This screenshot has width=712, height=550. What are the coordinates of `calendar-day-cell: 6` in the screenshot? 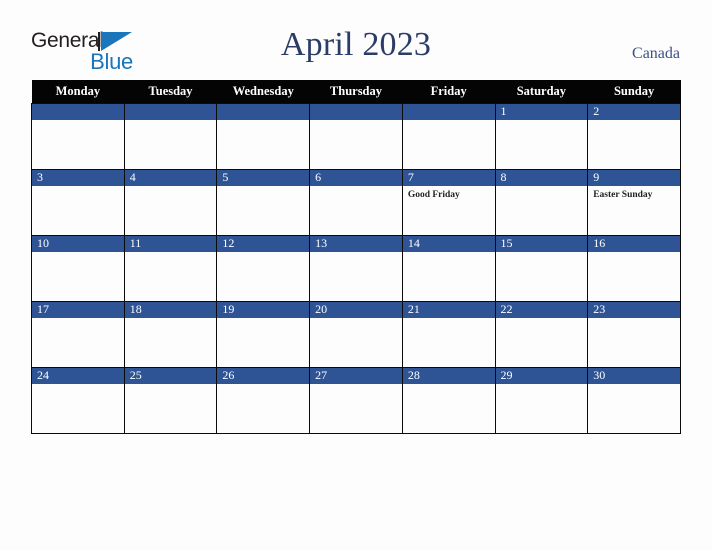 It's located at (356, 202).